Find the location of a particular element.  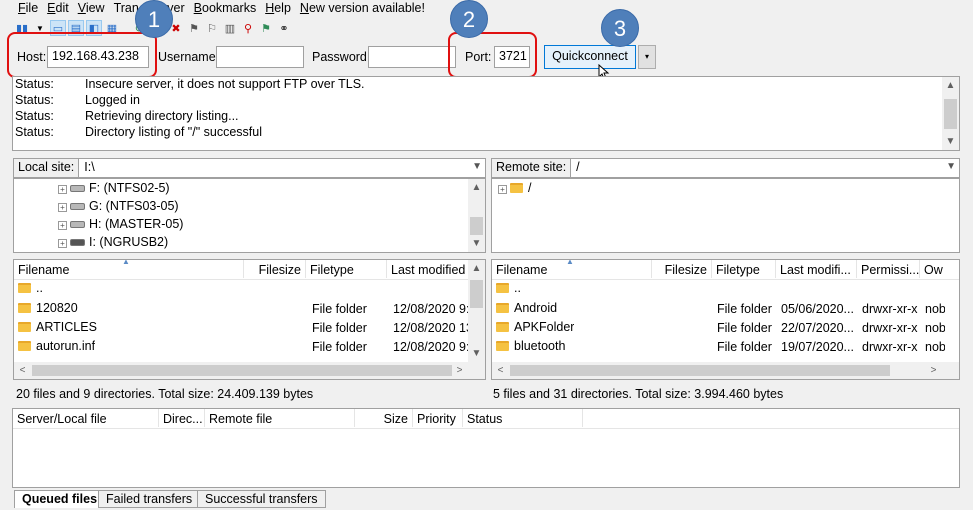

local-files-vscroll: ▲ ▼ is located at coordinates (476, 311).